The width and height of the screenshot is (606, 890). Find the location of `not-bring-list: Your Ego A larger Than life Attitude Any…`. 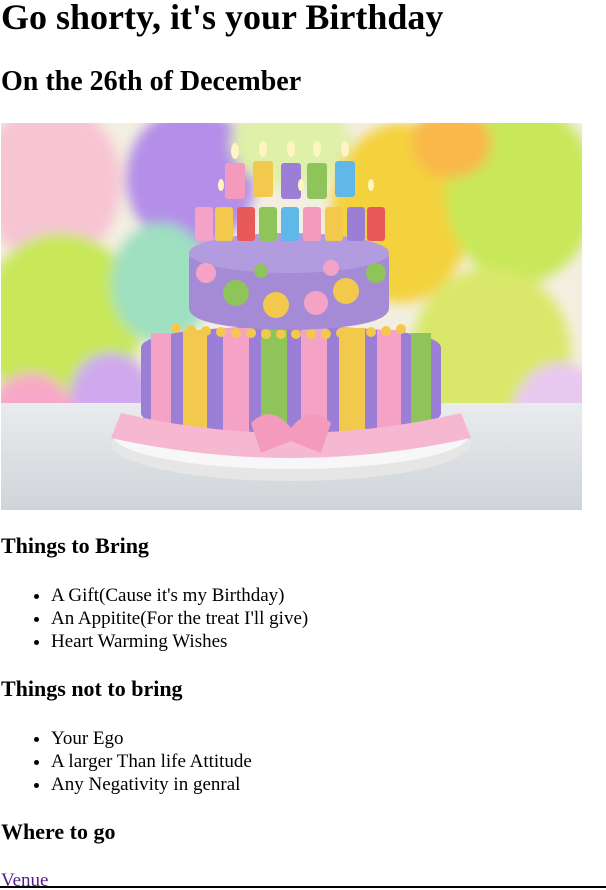

not-bring-list: Your Ego A larger Than life Attitude Any… is located at coordinates (126, 761).